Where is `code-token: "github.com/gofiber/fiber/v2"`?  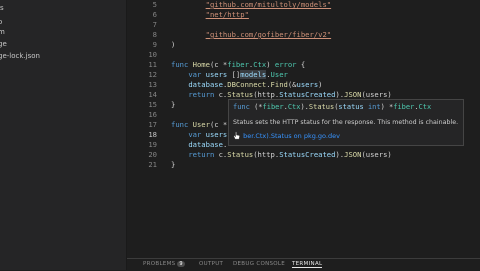 code-token: "github.com/gofiber/fiber/v2" is located at coordinates (268, 34).